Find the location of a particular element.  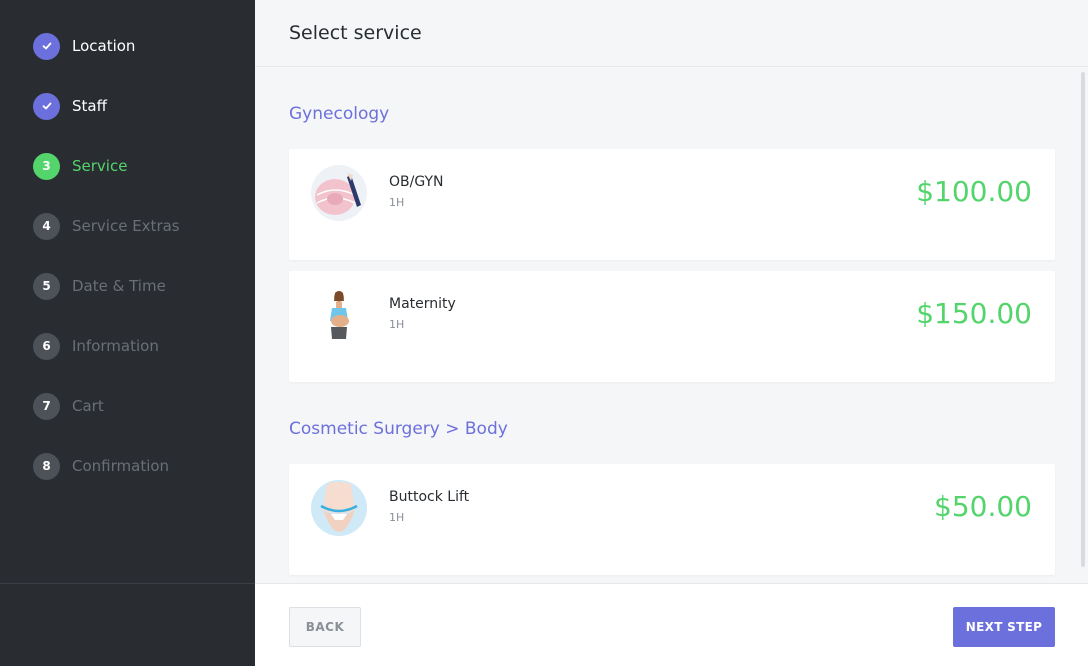

page-title: Select service is located at coordinates (355, 33).